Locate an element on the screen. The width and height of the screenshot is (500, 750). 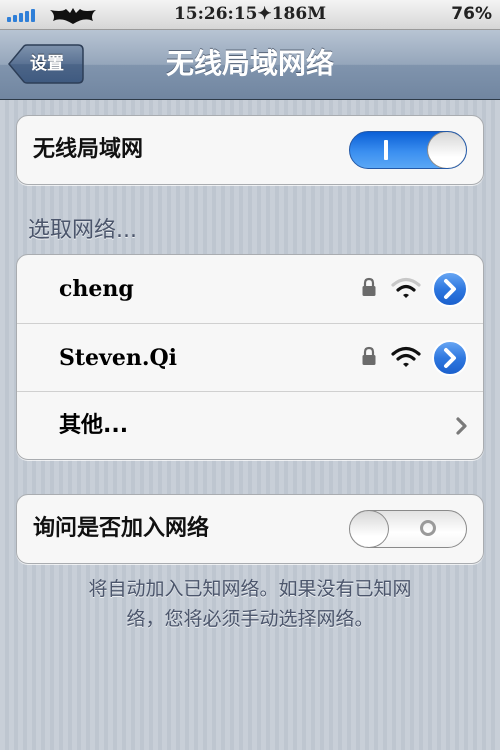
status-time: 15:26:15✦186M is located at coordinates (250, 14).